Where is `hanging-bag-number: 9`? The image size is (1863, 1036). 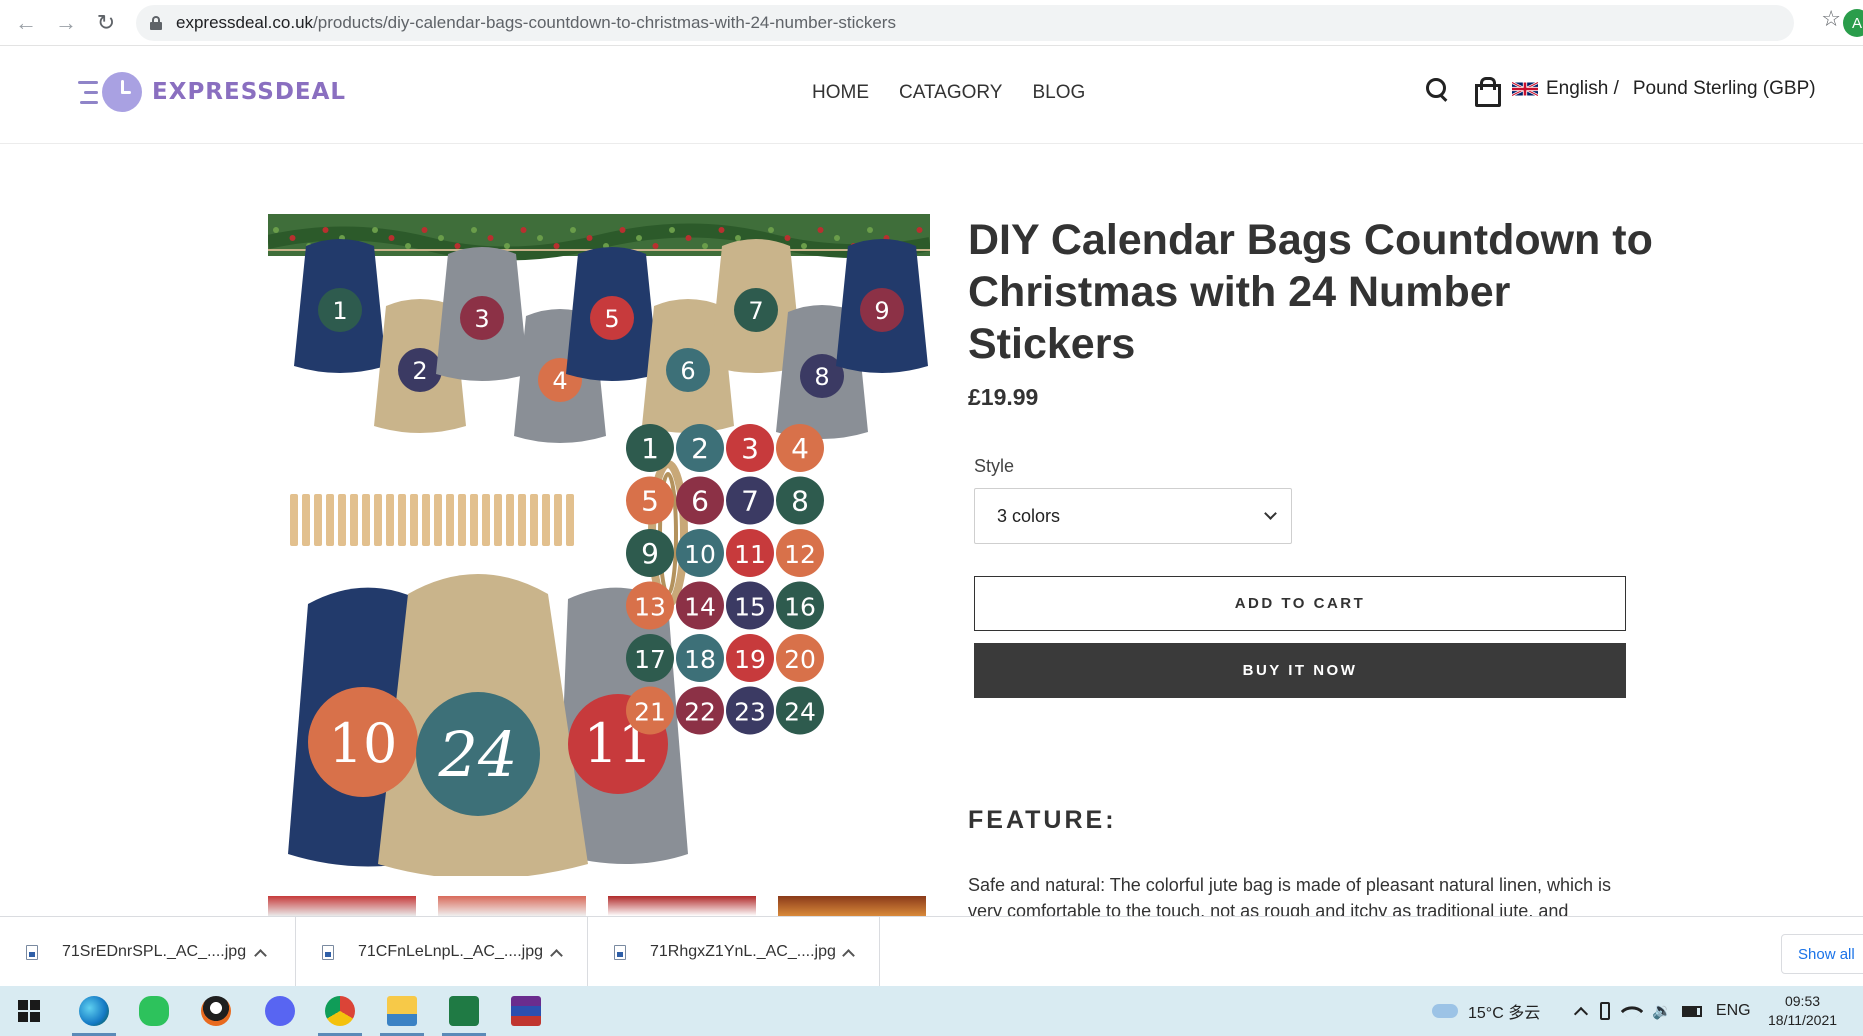
hanging-bag-number: 9 is located at coordinates (881, 311).